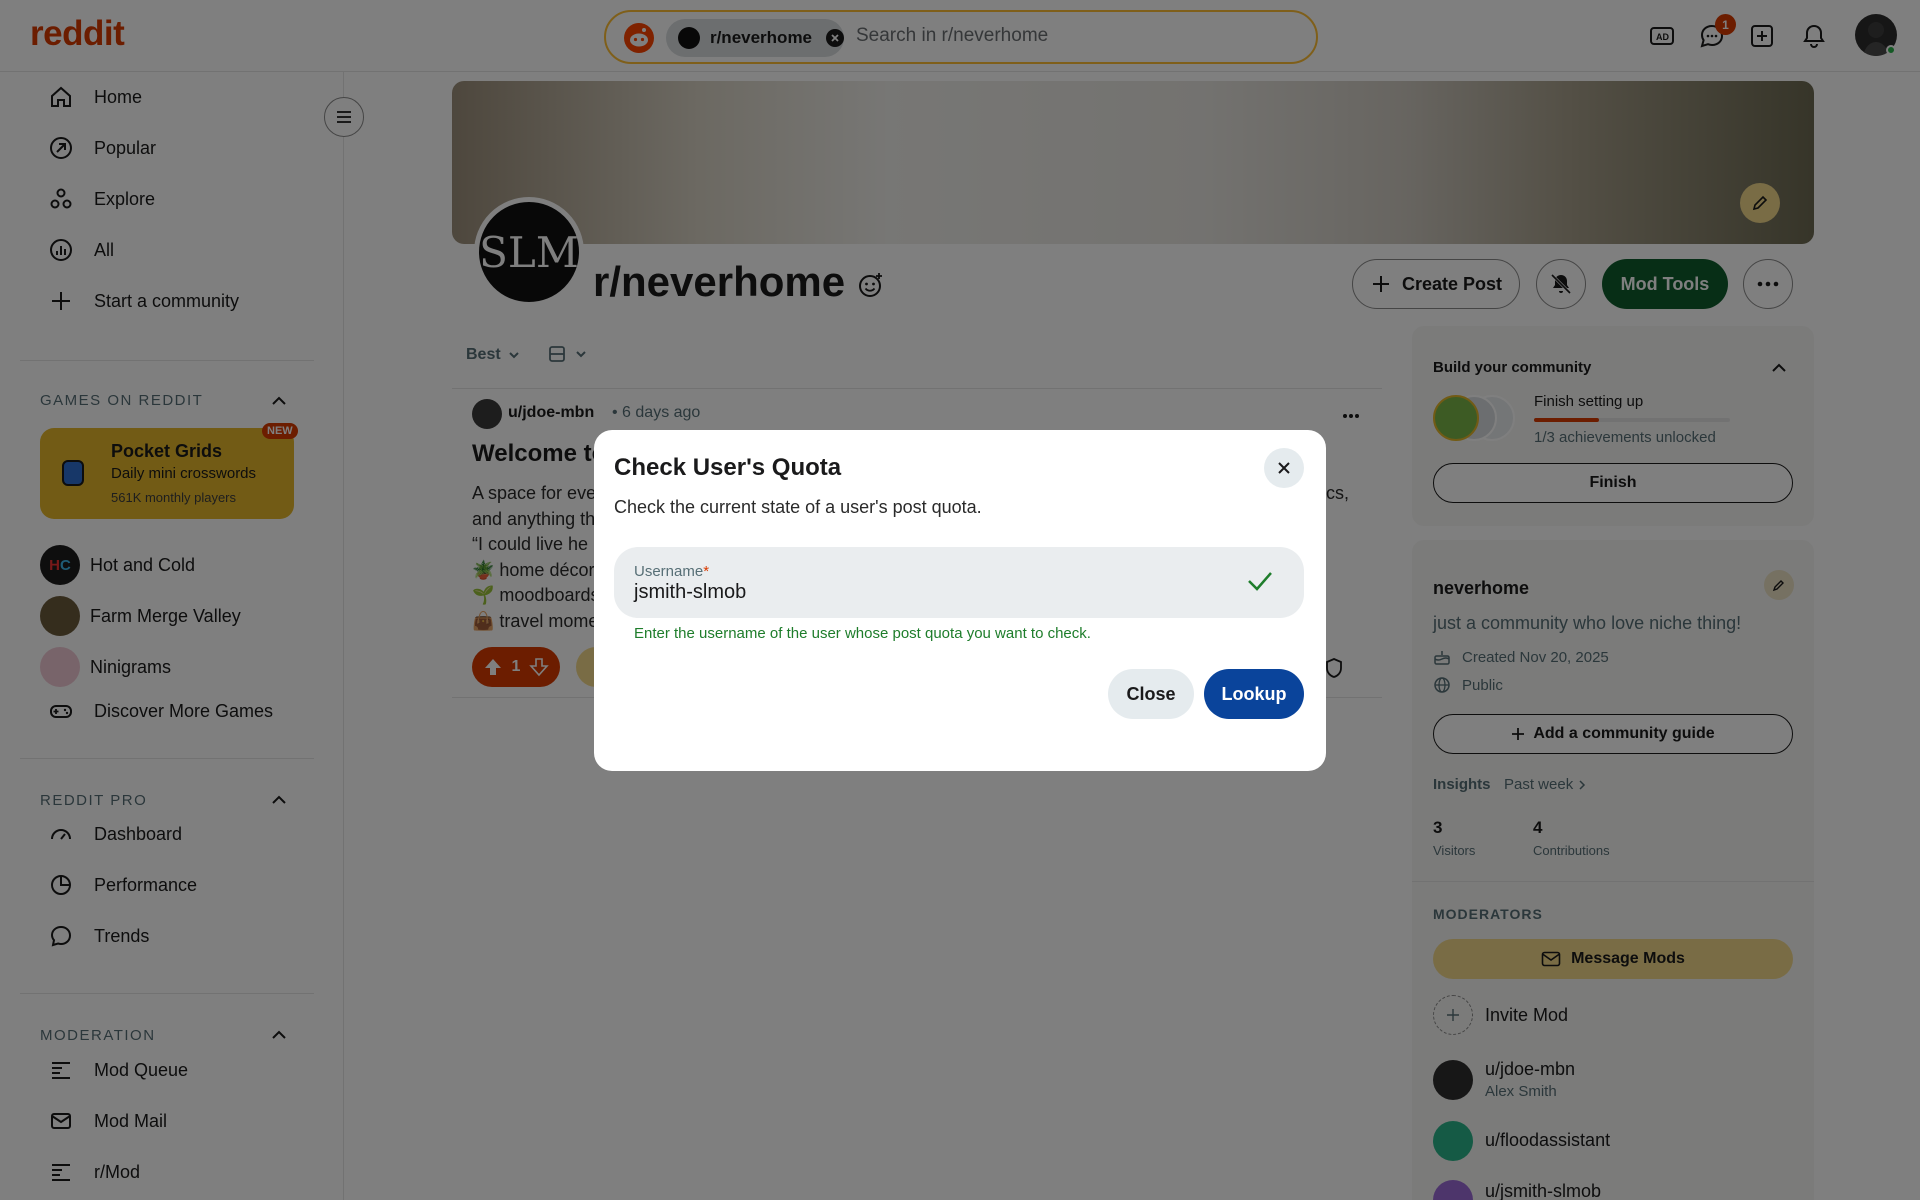 This screenshot has height=1200, width=1920. Describe the element at coordinates (1260, 581) in the screenshot. I see `checkmark-icon` at that location.